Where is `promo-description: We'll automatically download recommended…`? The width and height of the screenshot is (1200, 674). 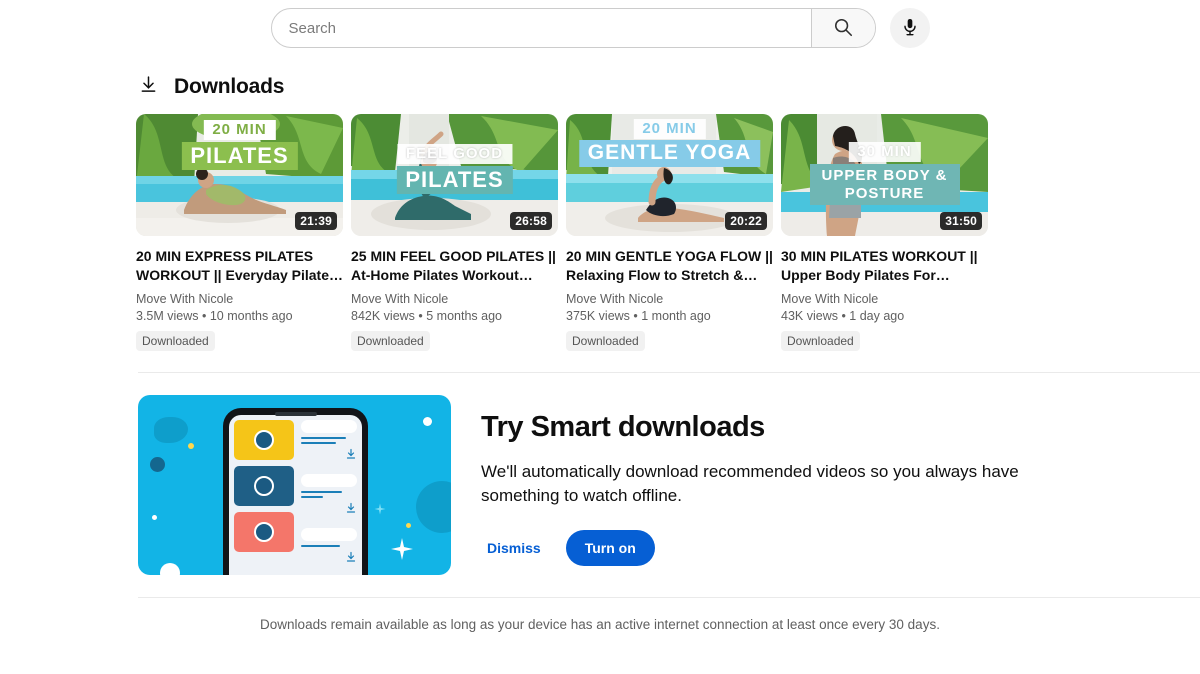
promo-description: We'll automatically download recommended… is located at coordinates (750, 484).